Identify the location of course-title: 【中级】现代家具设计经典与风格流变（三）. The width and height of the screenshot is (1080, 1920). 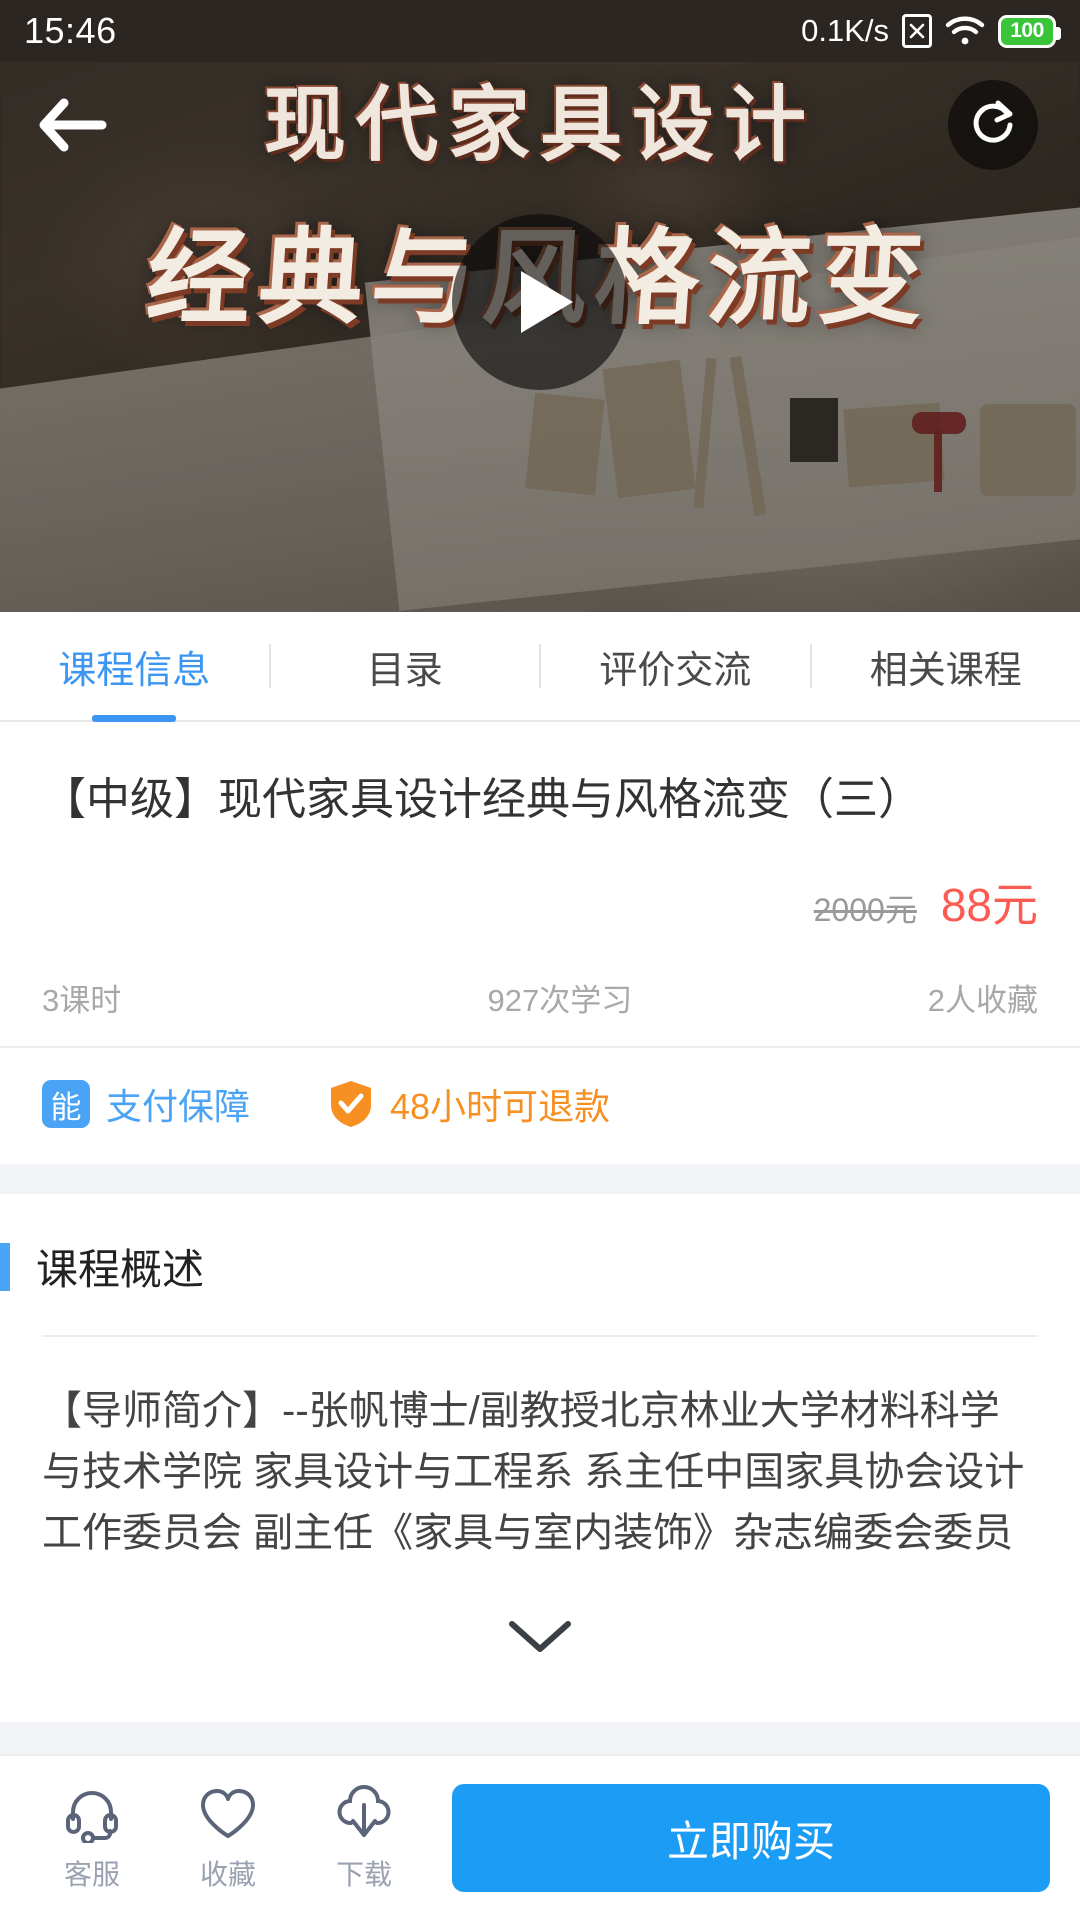
(482, 799).